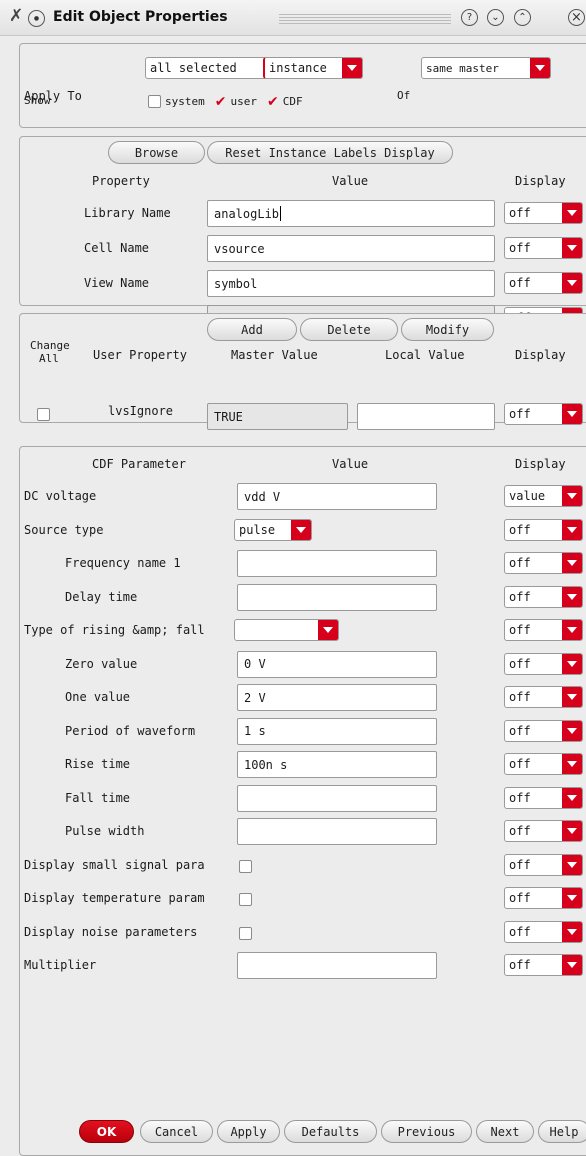  I want to click on cdf-param-label: Rise time, so click(98, 764).